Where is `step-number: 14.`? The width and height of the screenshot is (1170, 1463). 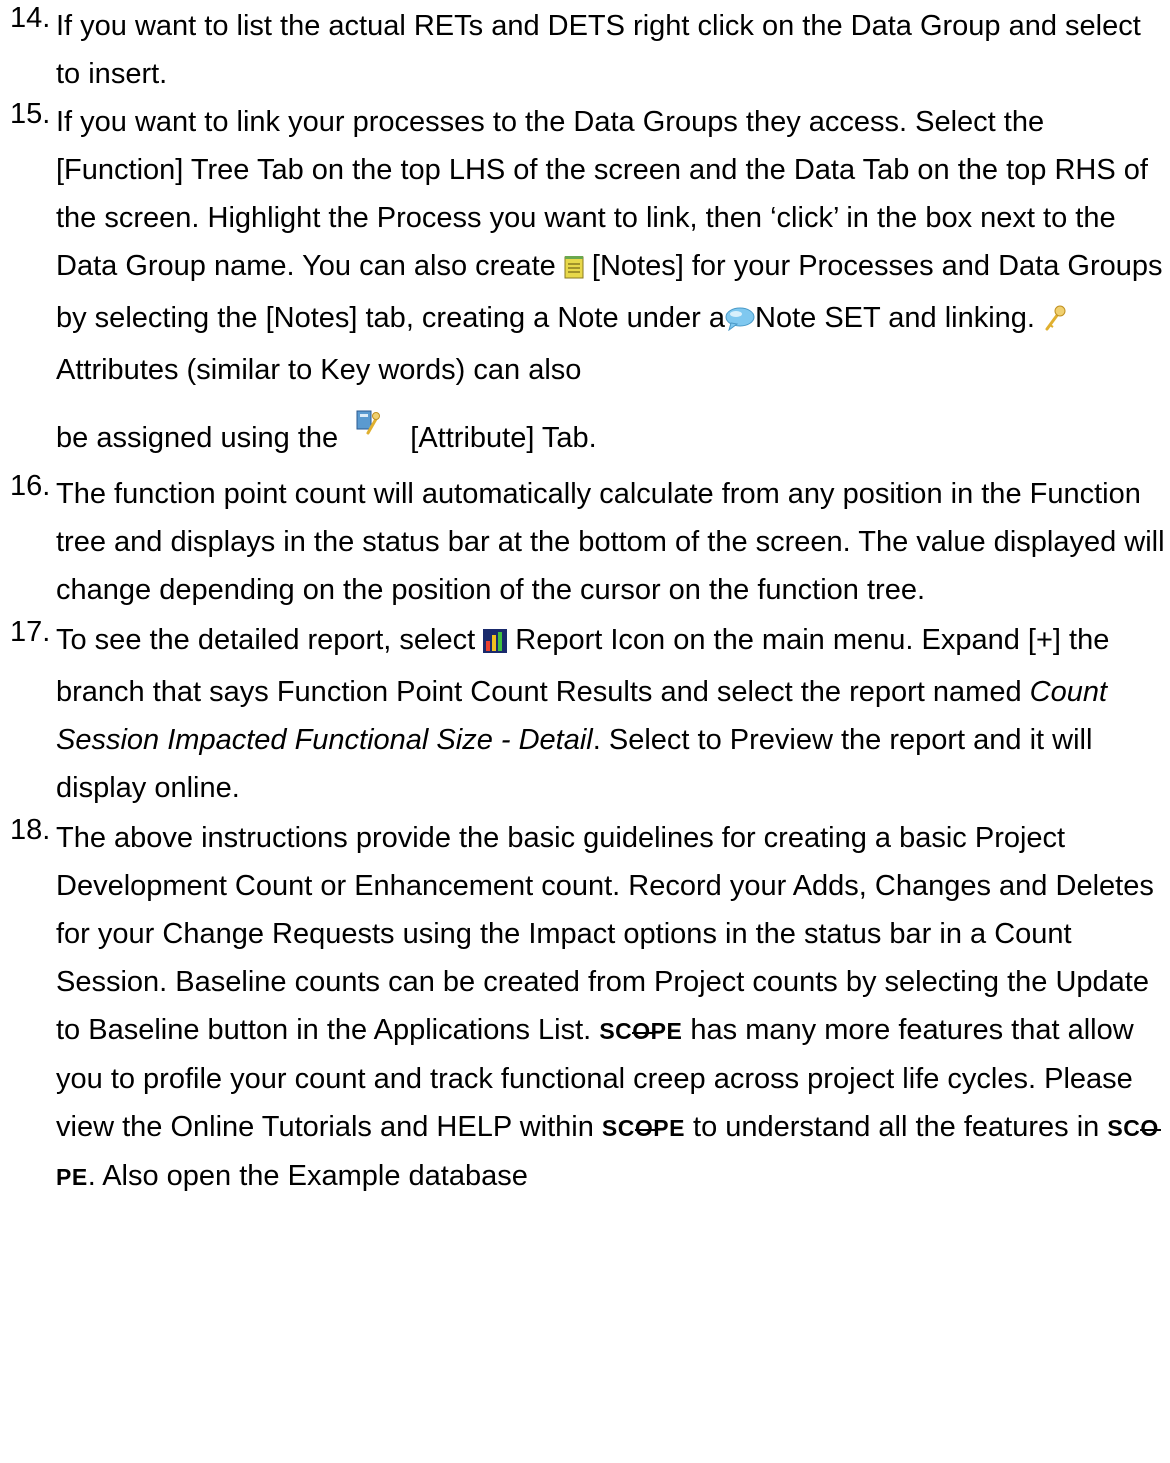
step-number: 14. is located at coordinates (30, 18).